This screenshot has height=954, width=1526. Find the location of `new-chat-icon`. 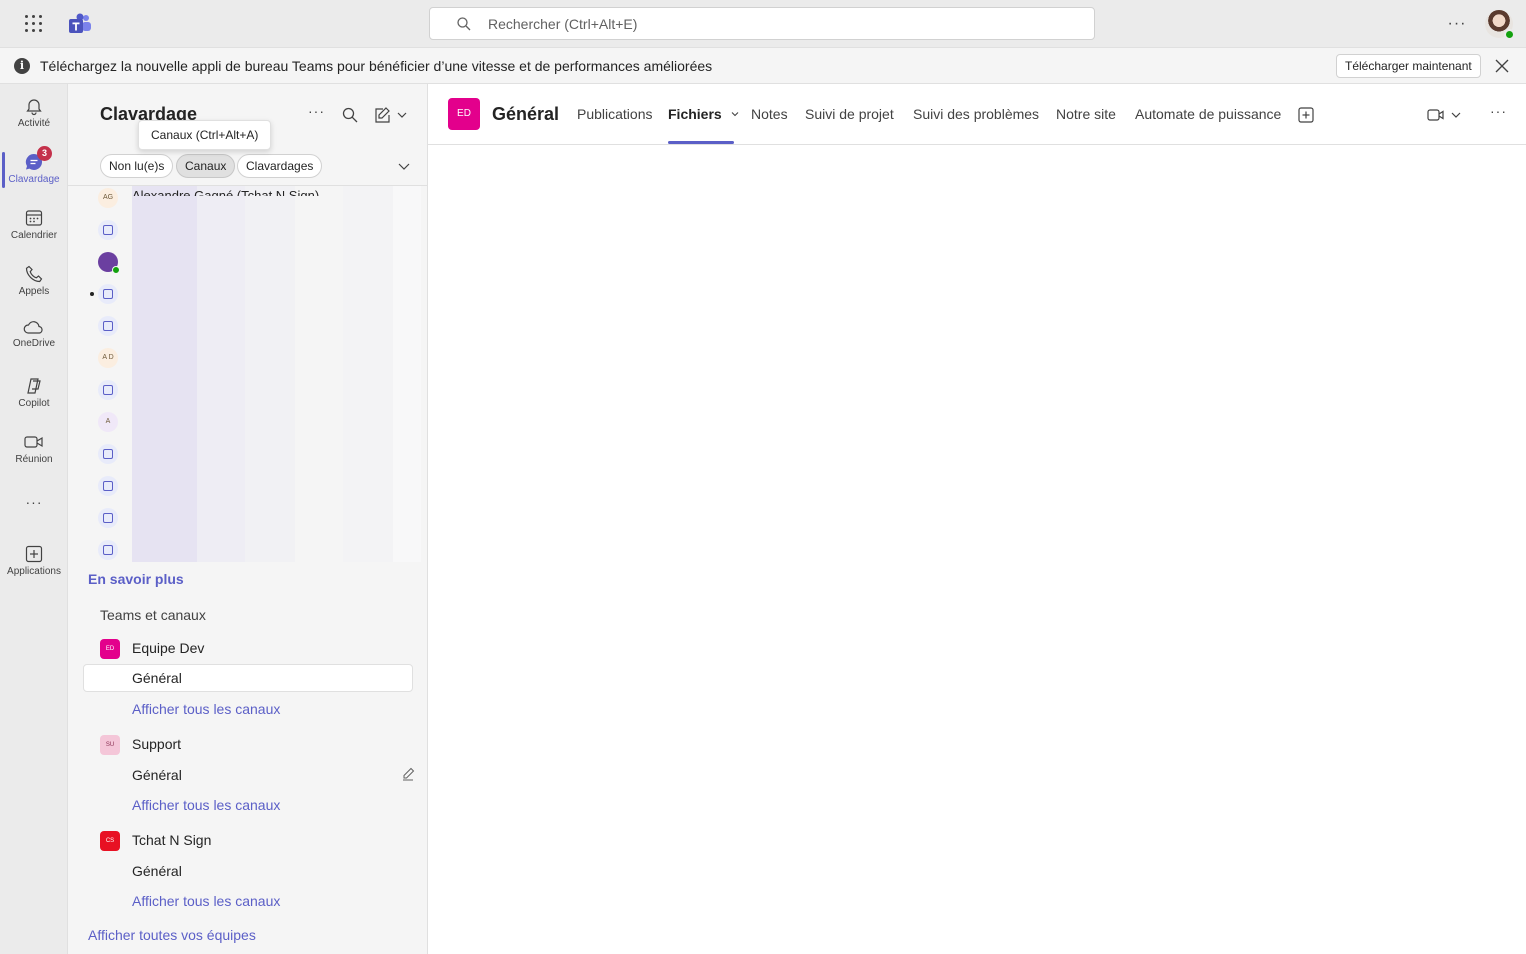

new-chat-icon is located at coordinates (391, 115).